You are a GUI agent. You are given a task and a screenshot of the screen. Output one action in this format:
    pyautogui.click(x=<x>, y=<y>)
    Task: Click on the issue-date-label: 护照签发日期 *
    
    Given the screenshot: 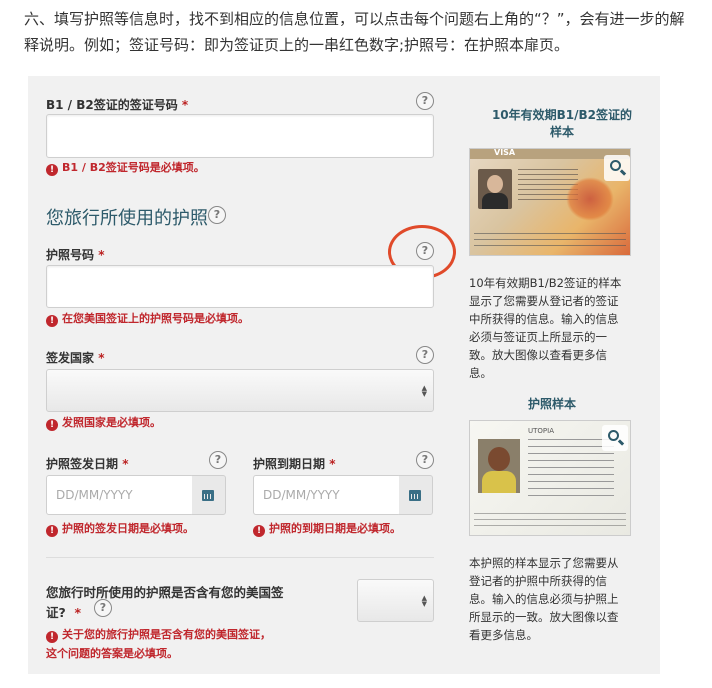 What is the action you would take?
    pyautogui.click(x=87, y=464)
    